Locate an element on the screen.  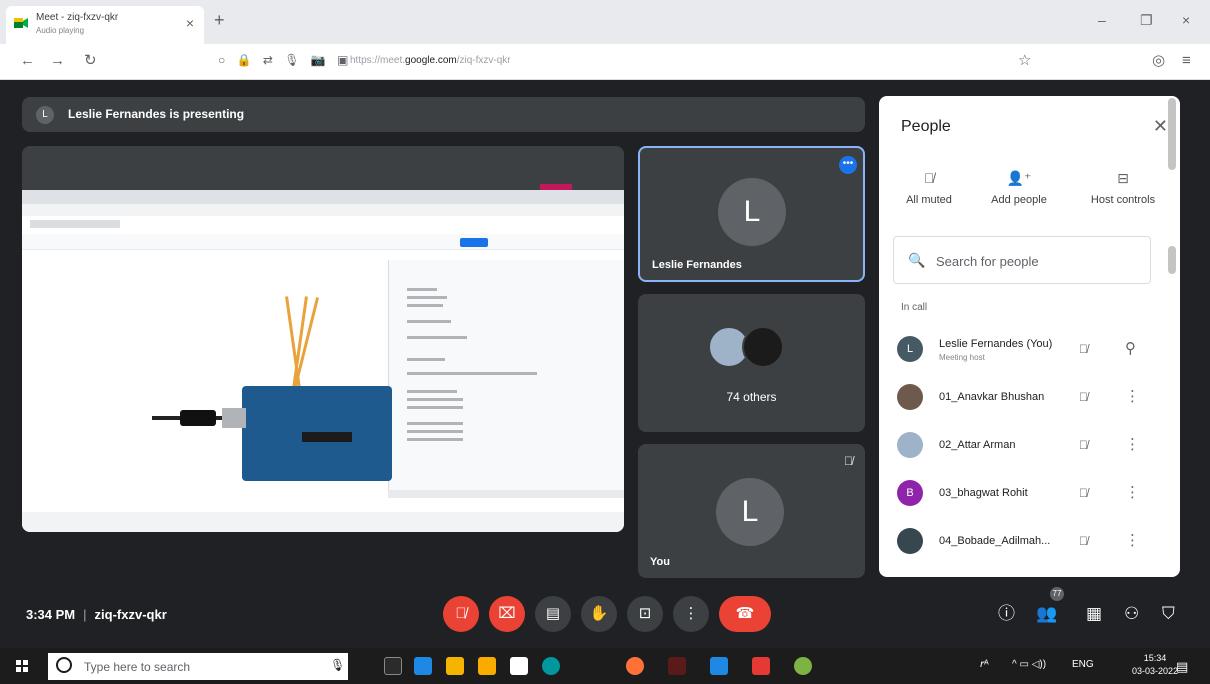
chat-icon: ▦ is located at coordinates (1094, 614).